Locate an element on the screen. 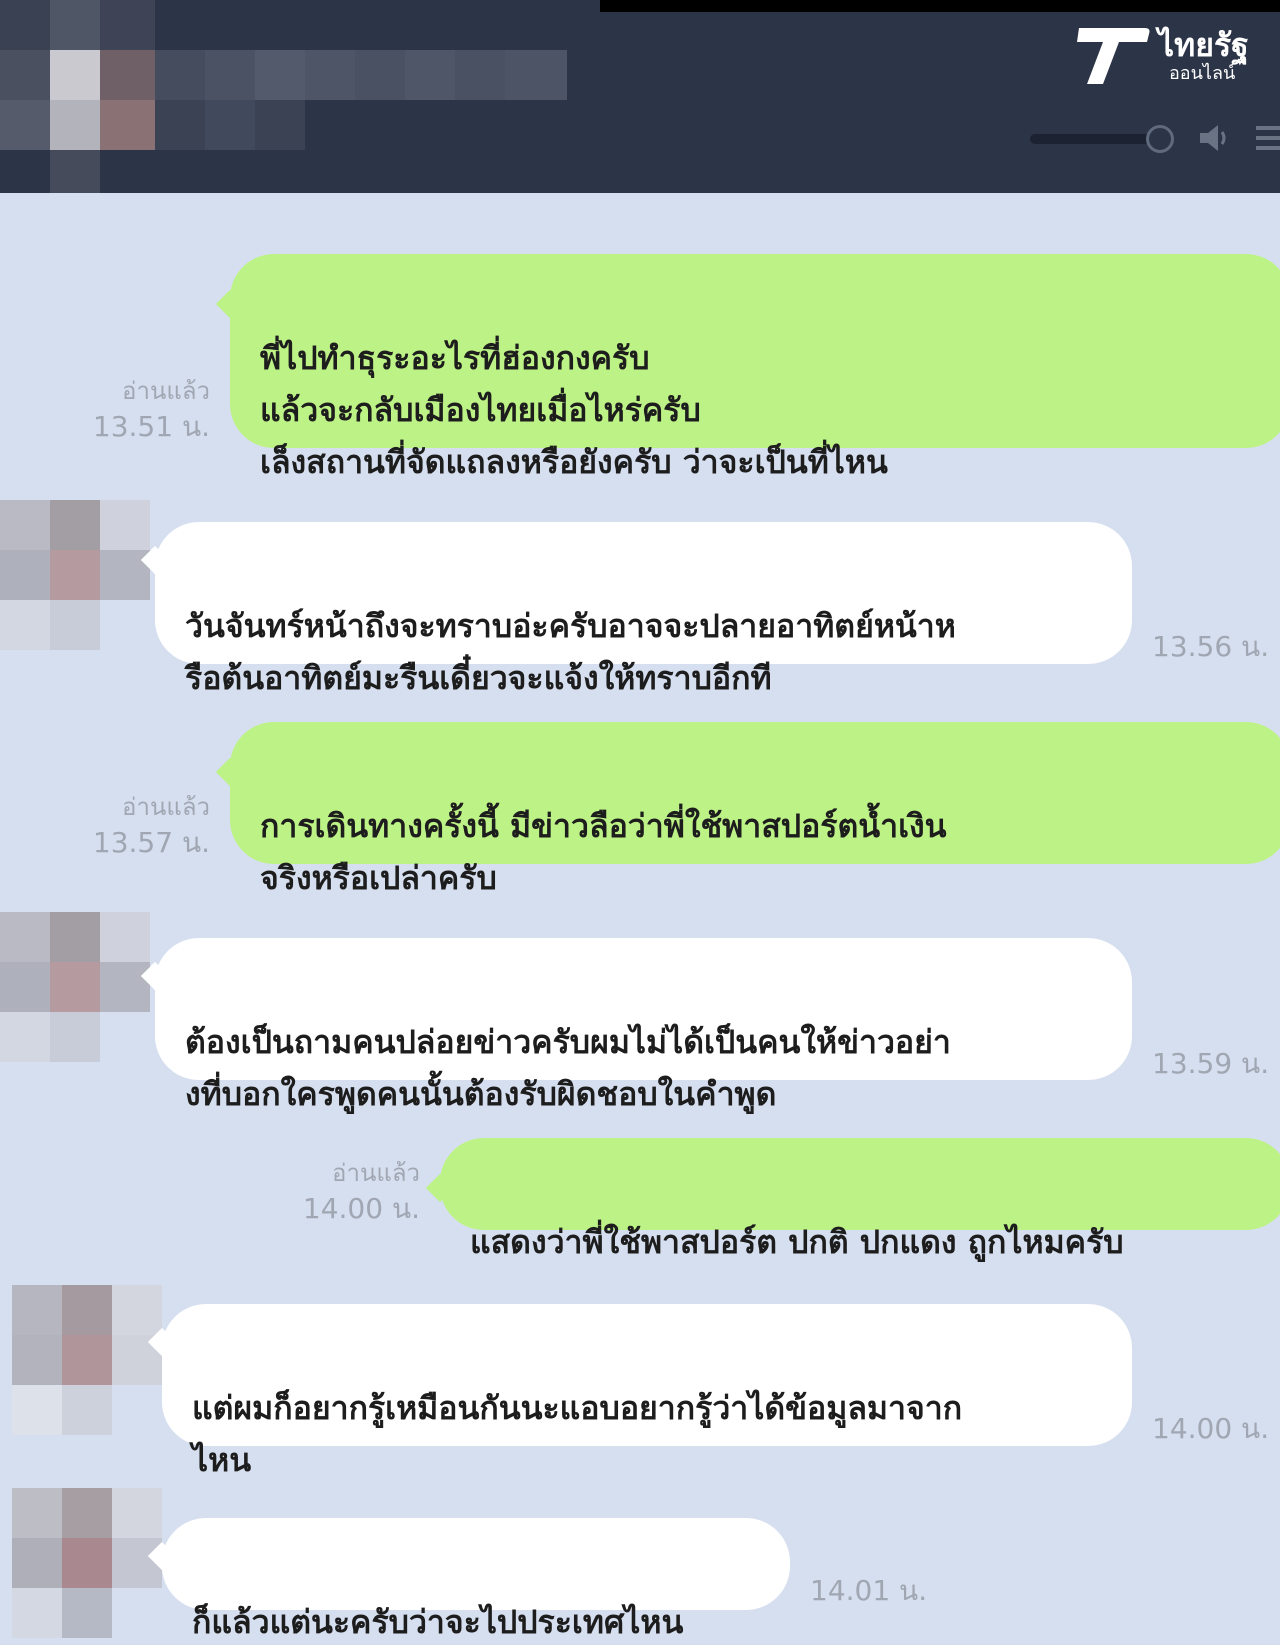 This screenshot has width=1280, height=1645. message-meta: อ่านแล้ว 14.00 น. is located at coordinates (345, 1192).